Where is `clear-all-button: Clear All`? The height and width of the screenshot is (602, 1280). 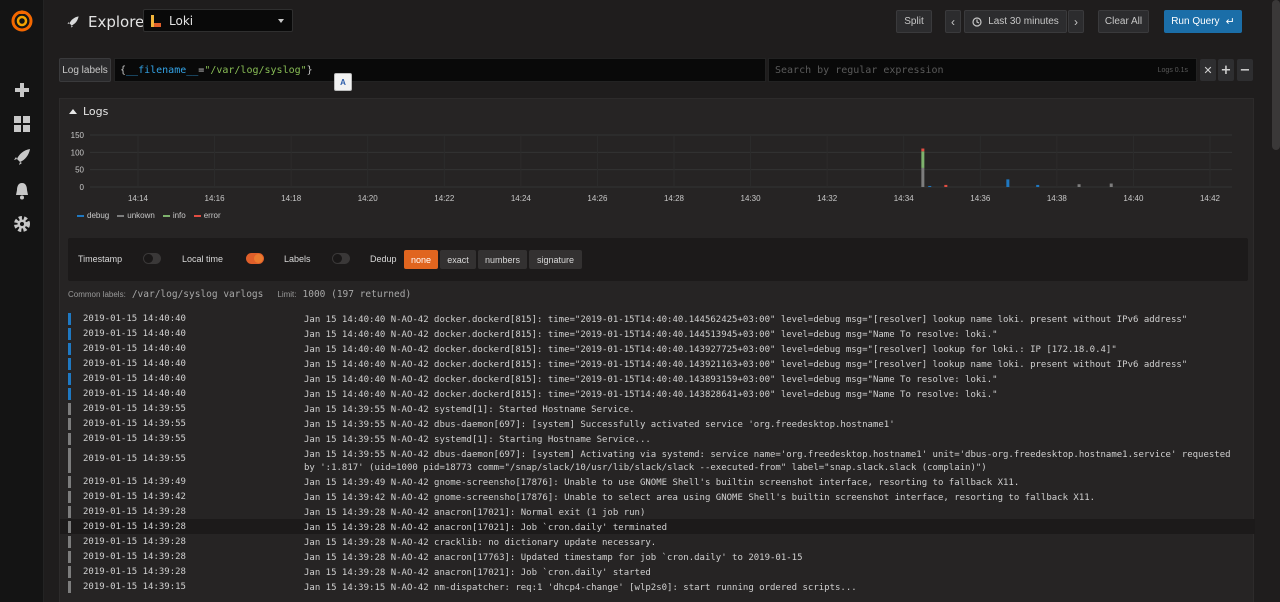
clear-all-button: Clear All is located at coordinates (1123, 21).